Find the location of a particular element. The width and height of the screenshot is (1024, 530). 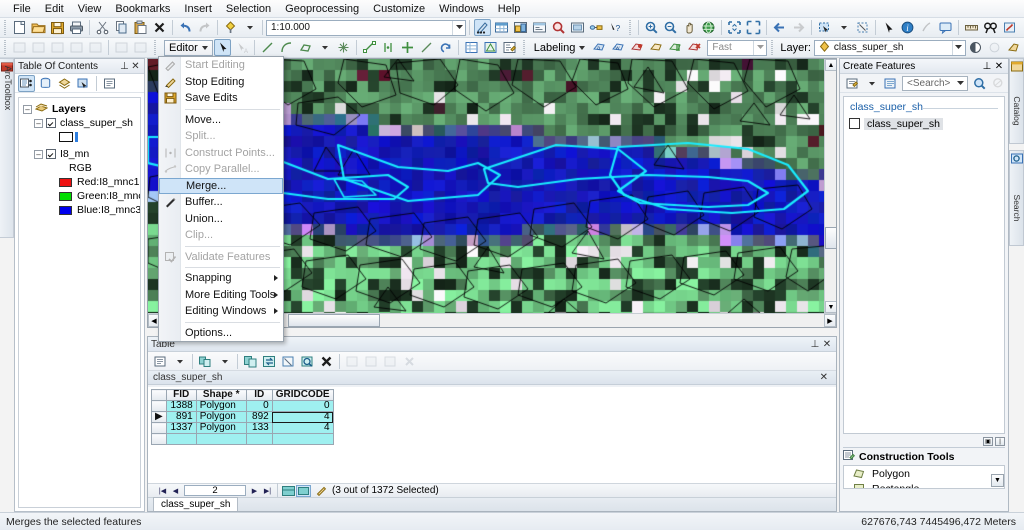

column-header-id: ID is located at coordinates (259, 395).